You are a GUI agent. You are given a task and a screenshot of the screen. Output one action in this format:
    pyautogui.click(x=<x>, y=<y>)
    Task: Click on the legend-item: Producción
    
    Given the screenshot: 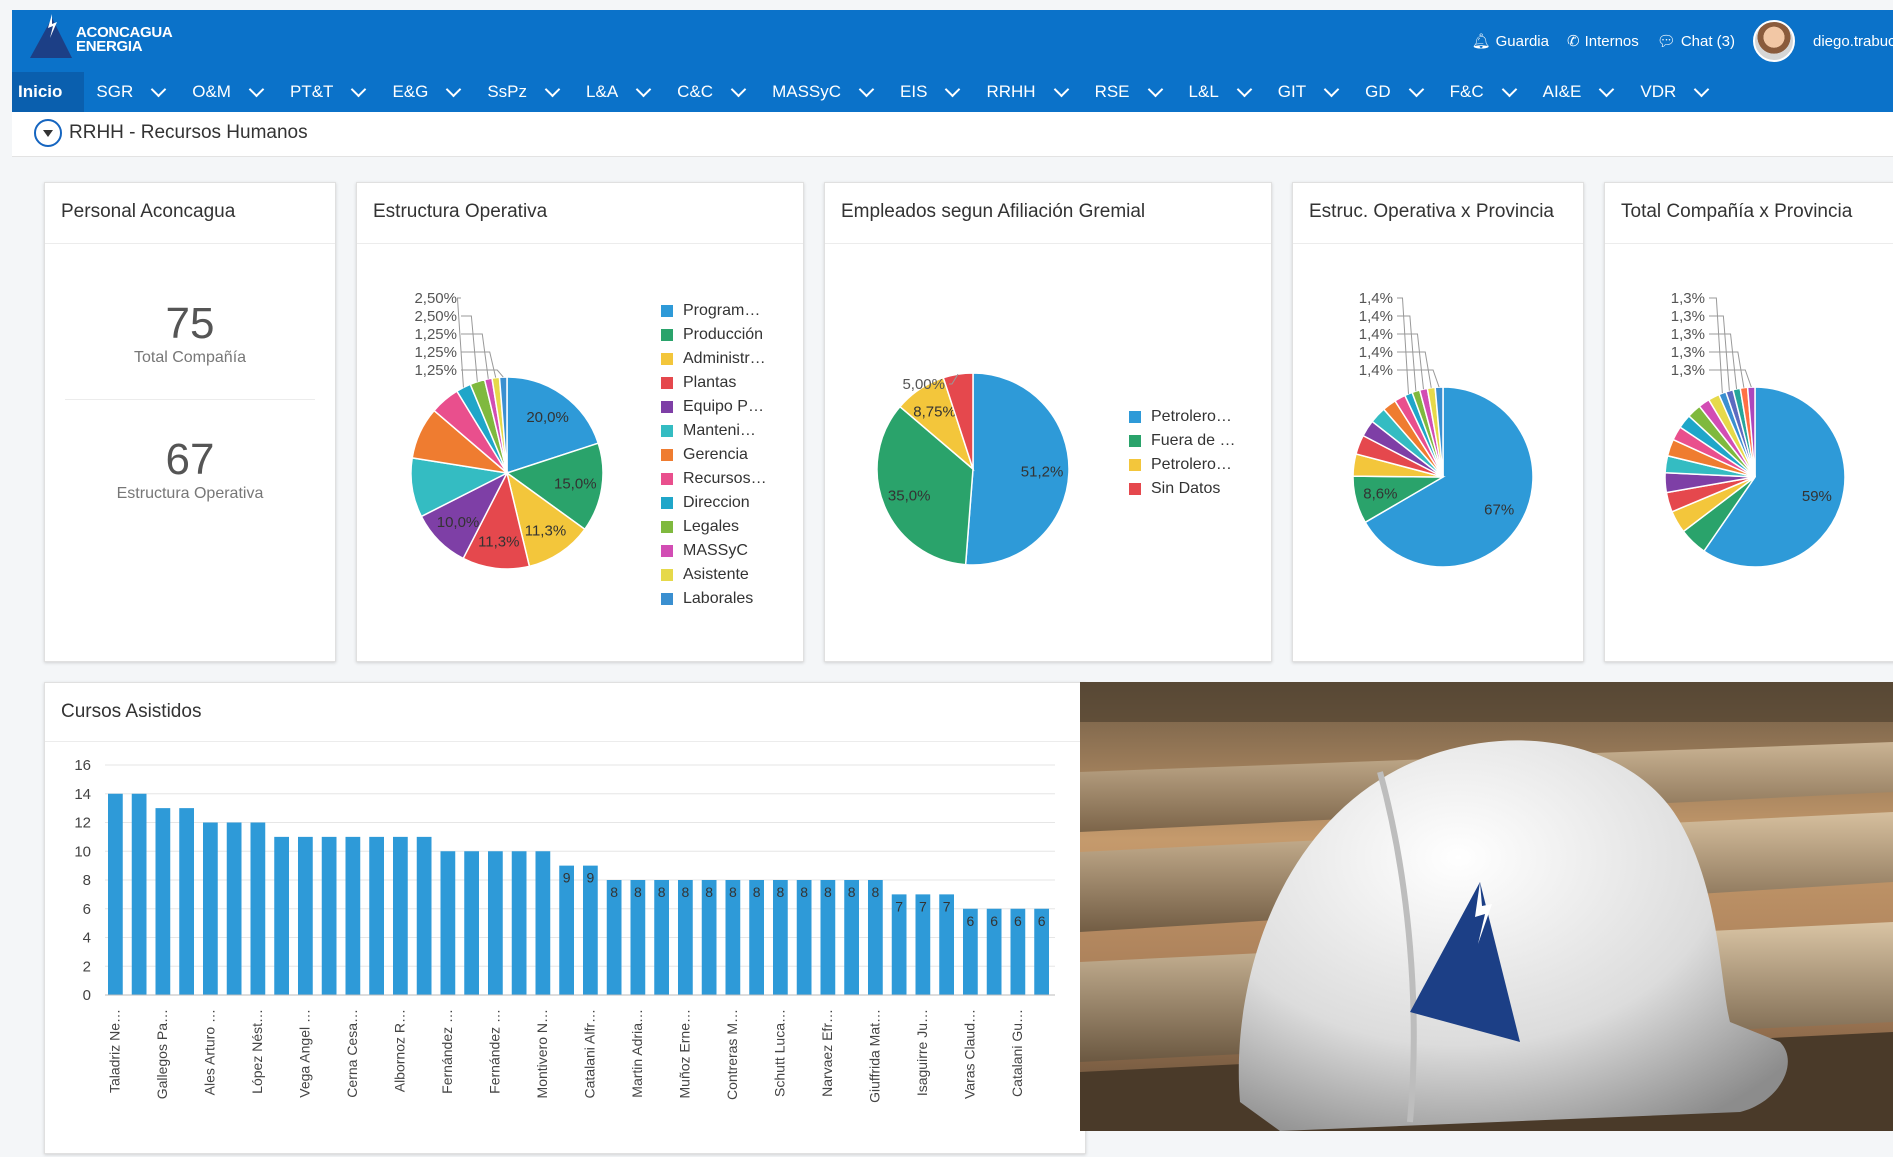 What is the action you would take?
    pyautogui.click(x=714, y=335)
    